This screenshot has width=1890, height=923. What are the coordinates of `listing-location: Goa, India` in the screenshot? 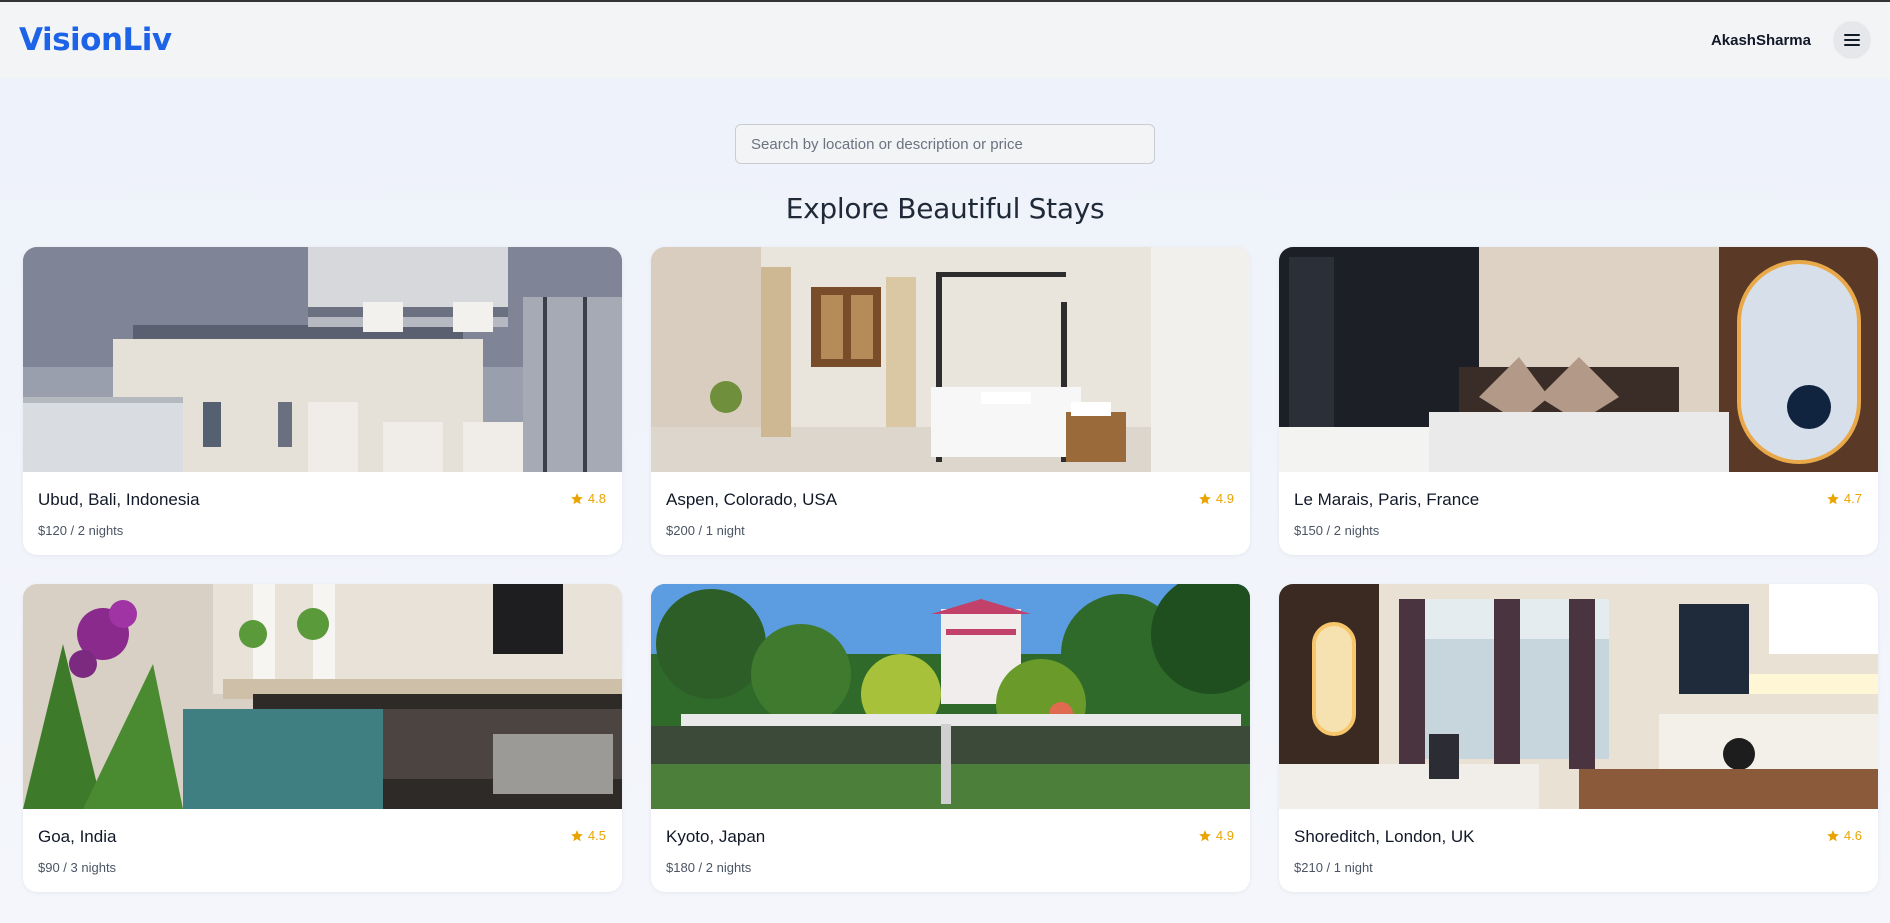 It's located at (77, 836).